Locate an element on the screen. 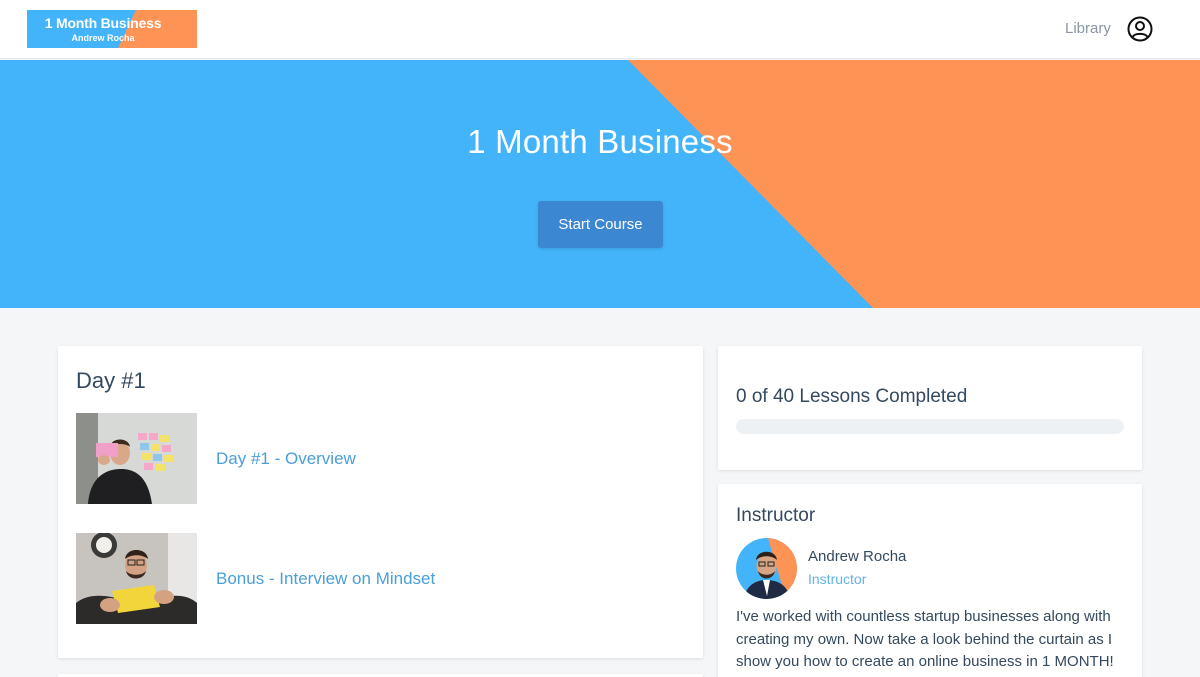  course-title: 1 Month Business is located at coordinates (600, 141).